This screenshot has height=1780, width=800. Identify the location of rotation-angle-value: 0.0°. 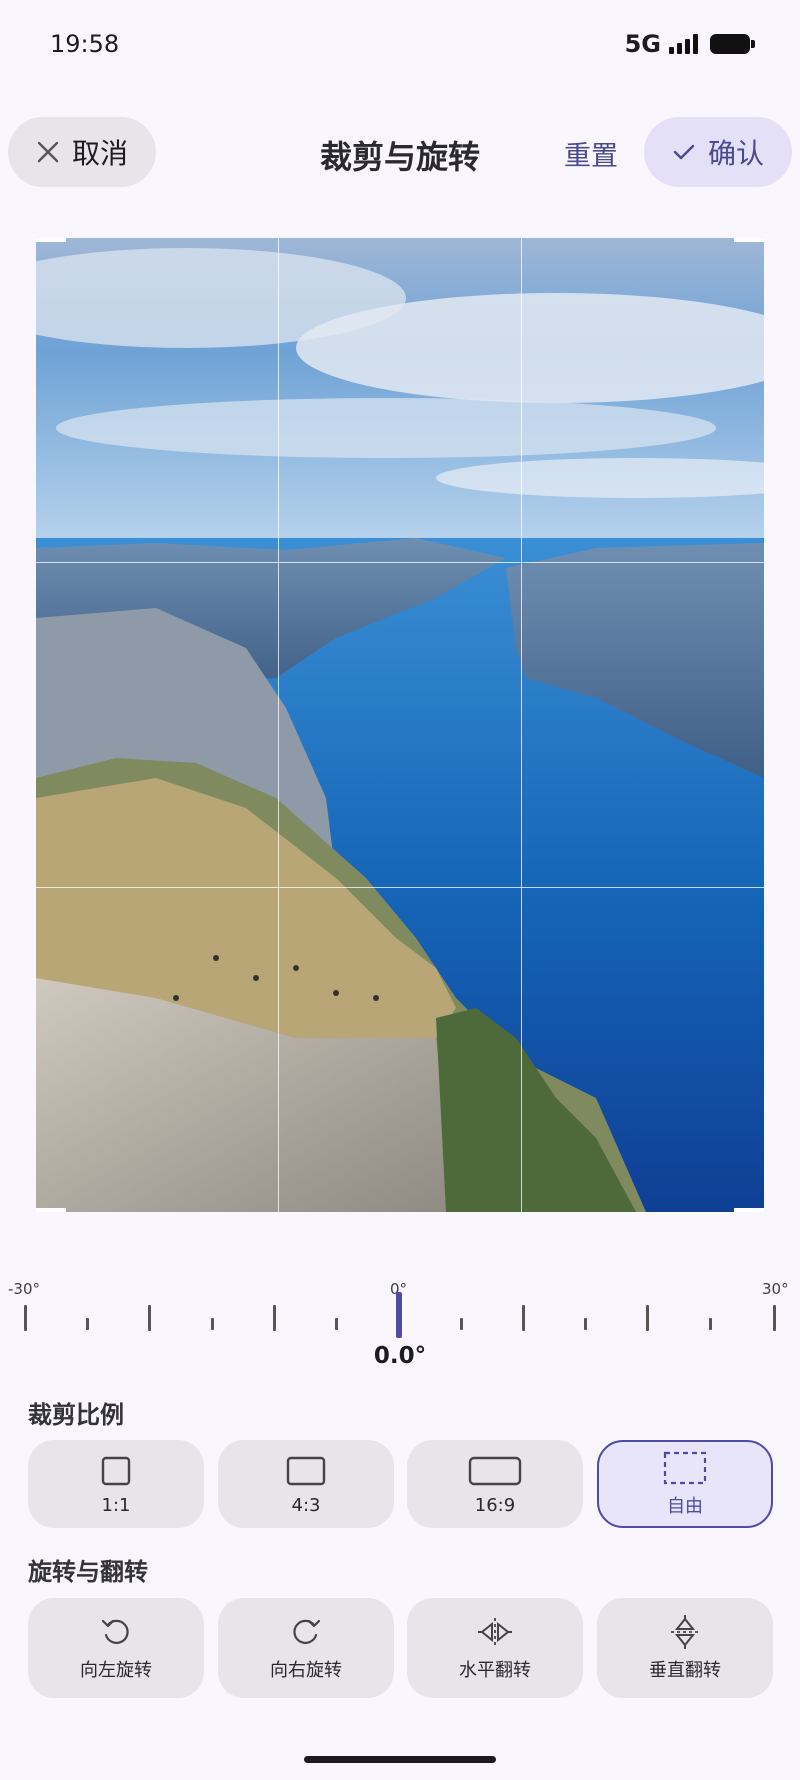
(400, 1356).